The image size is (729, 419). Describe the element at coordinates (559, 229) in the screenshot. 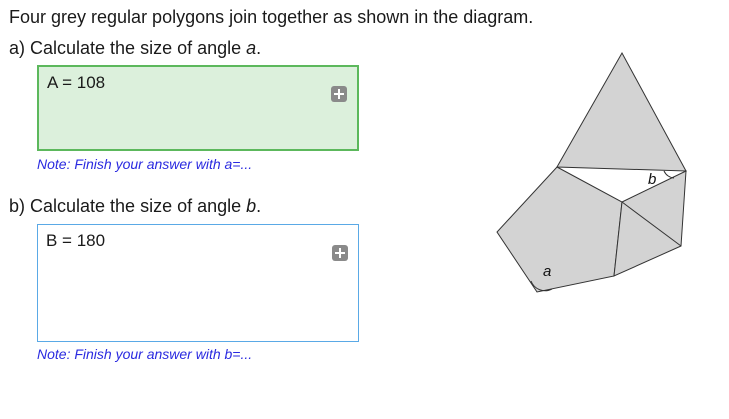

I see `pentagon-polygon` at that location.